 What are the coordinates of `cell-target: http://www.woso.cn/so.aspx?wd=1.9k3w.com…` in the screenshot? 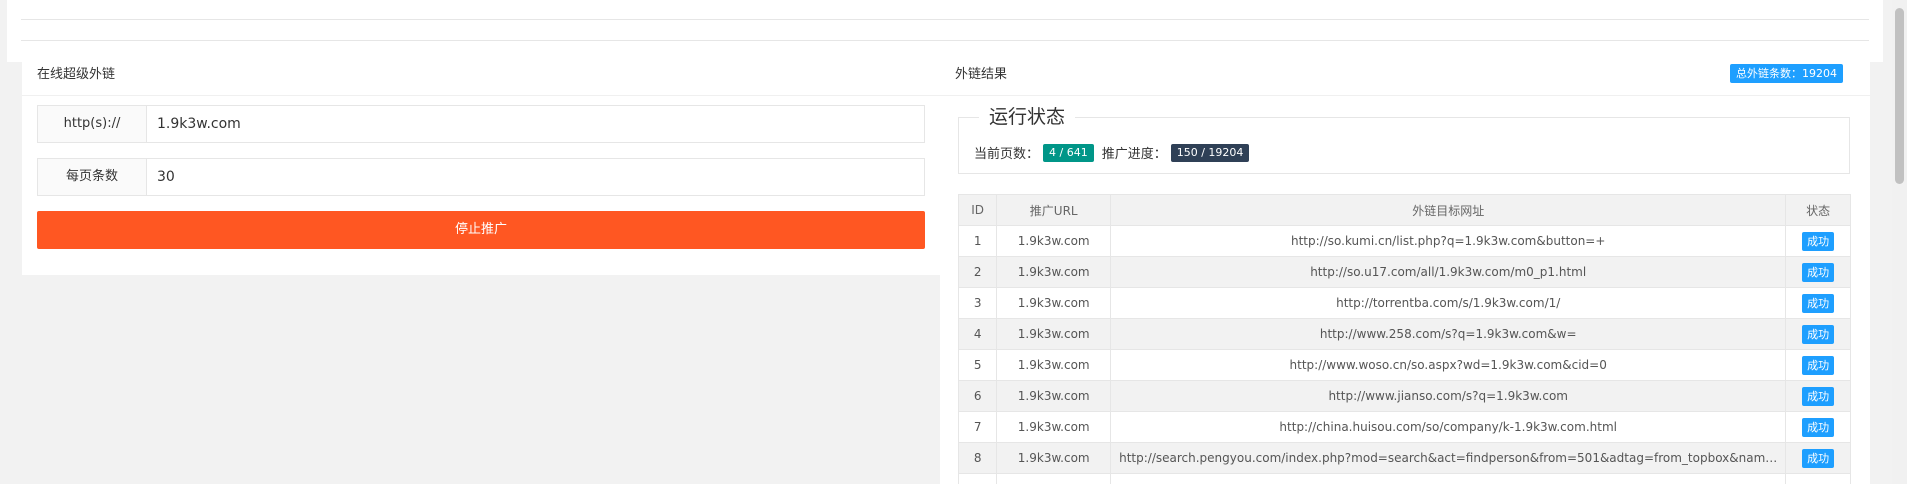 It's located at (1448, 365).